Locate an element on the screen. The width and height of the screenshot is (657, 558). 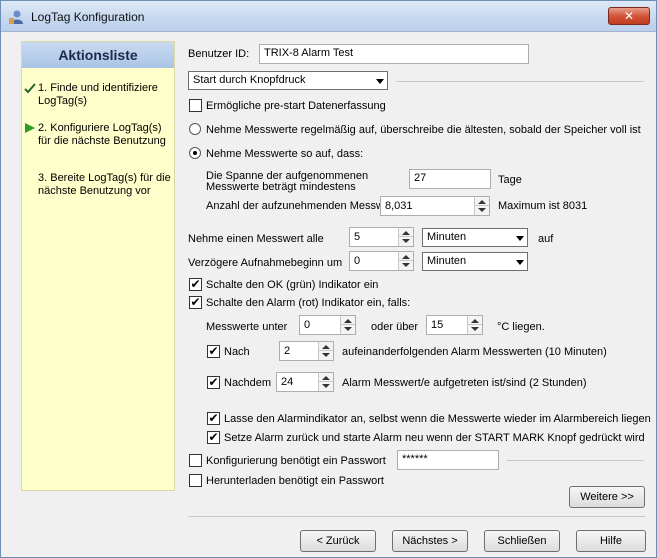
back-button: < Zurück is located at coordinates (338, 541).